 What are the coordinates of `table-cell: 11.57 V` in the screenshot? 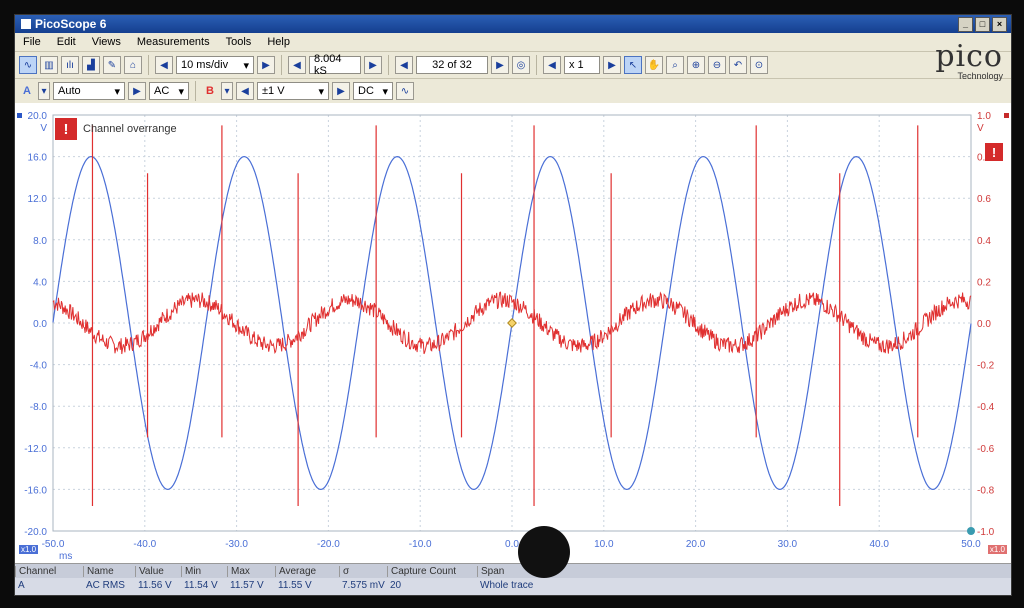 It's located at (247, 585).